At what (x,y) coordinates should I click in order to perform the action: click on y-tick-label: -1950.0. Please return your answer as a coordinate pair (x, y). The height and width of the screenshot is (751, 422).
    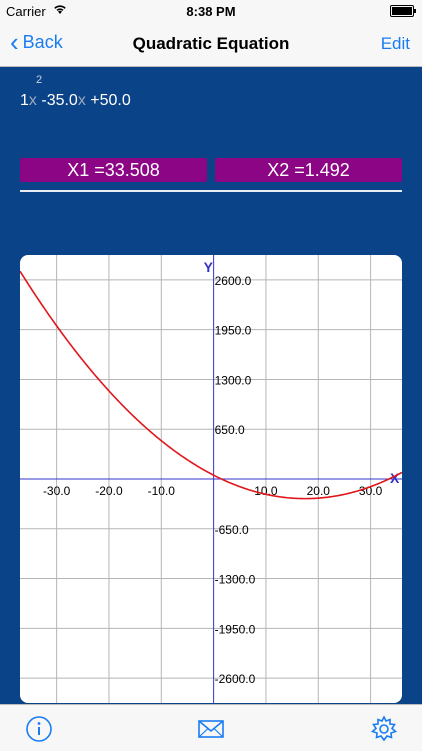
    Looking at the image, I should click on (235, 629).